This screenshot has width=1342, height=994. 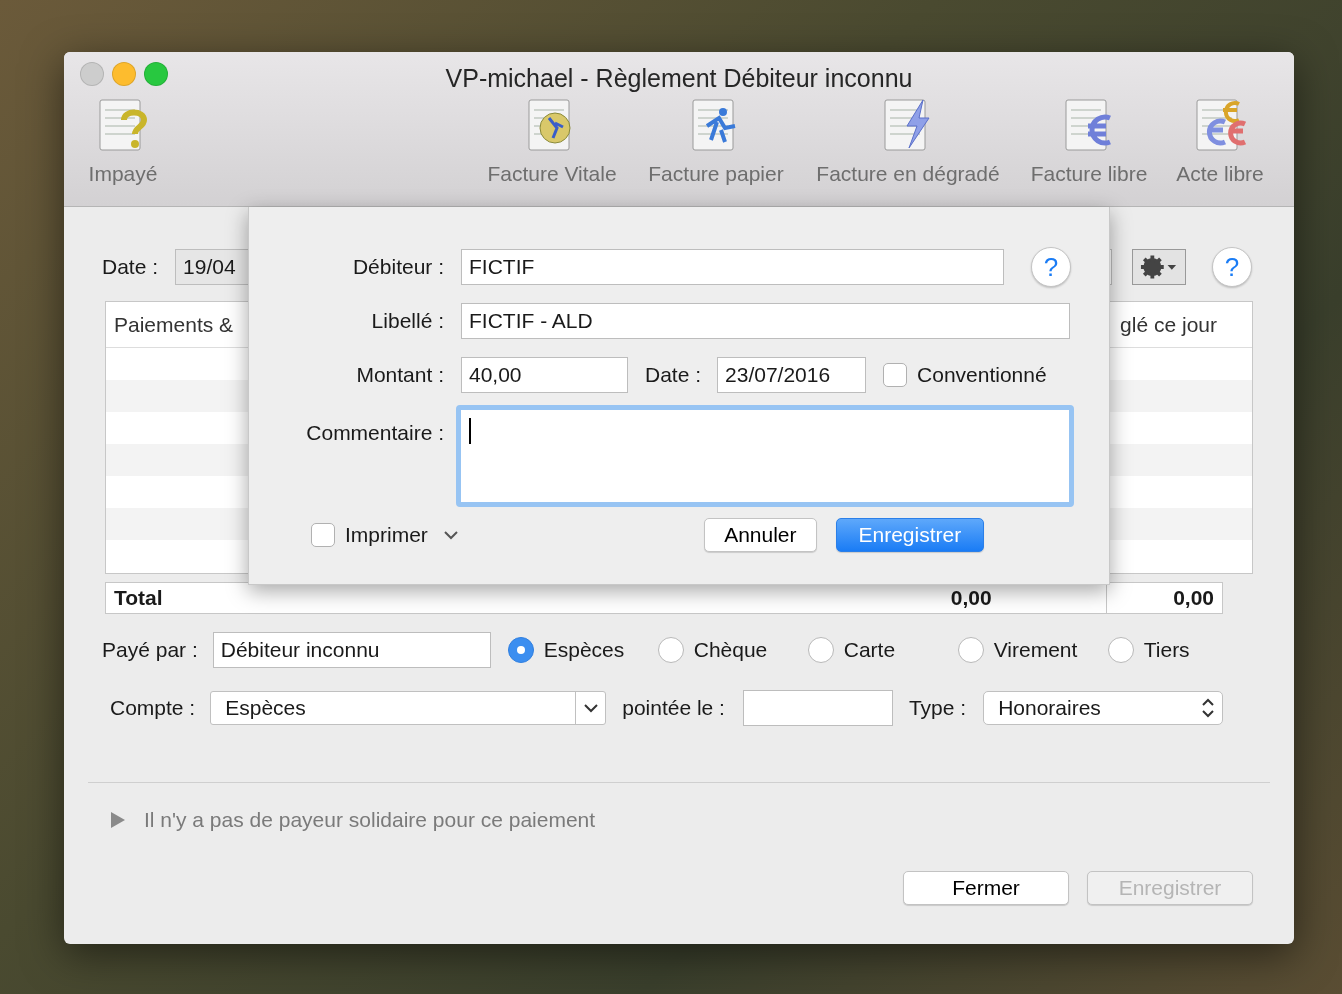 What do you see at coordinates (817, 708) in the screenshot?
I see `pointed-date-field` at bounding box center [817, 708].